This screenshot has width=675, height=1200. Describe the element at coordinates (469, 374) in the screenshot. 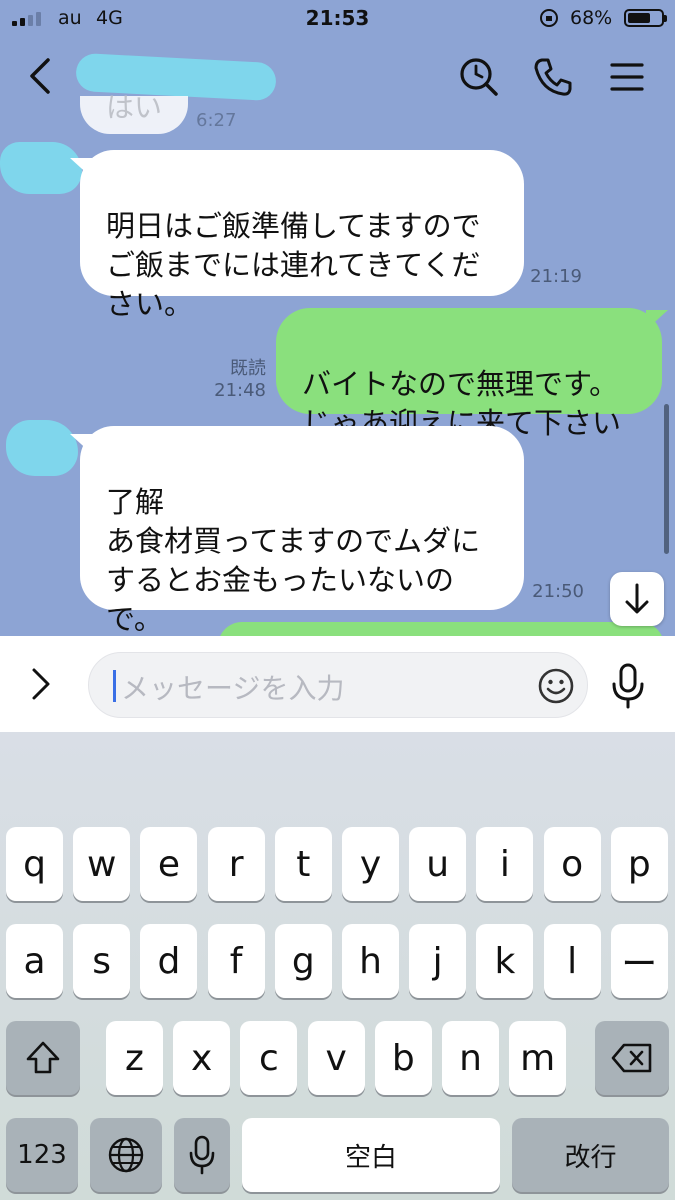

I see `message-bubble-sent: バイトなので無理です。 じゃあ迎えに来て下さい` at that location.